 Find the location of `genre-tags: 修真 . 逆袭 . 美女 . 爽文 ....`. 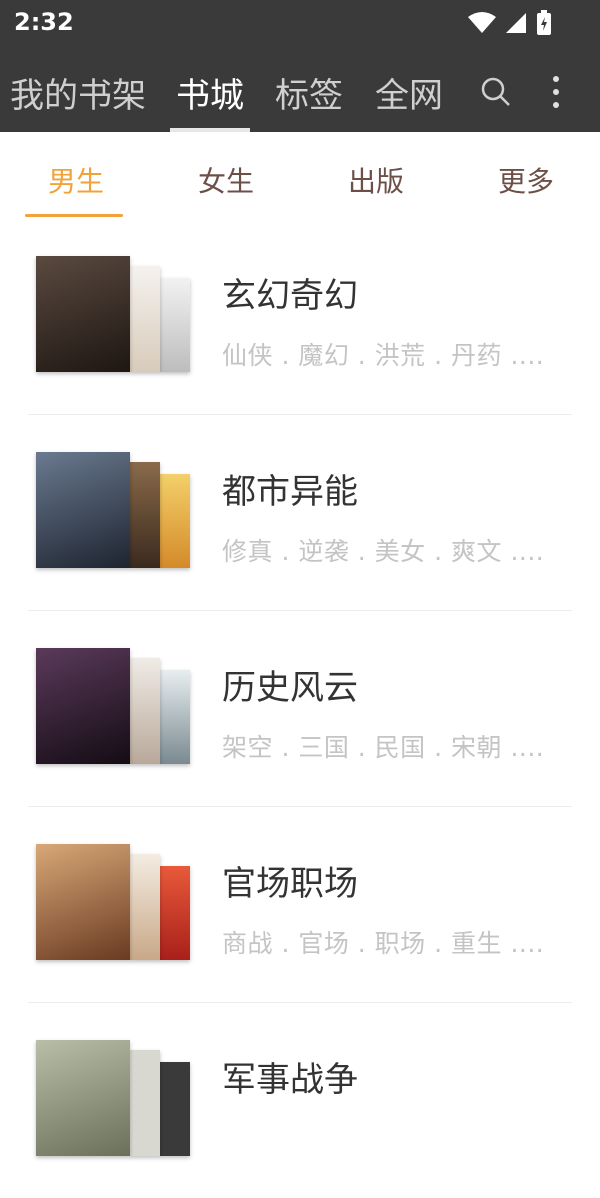

genre-tags: 修真 . 逆袭 . 美女 . 爽文 .... is located at coordinates (383, 551).